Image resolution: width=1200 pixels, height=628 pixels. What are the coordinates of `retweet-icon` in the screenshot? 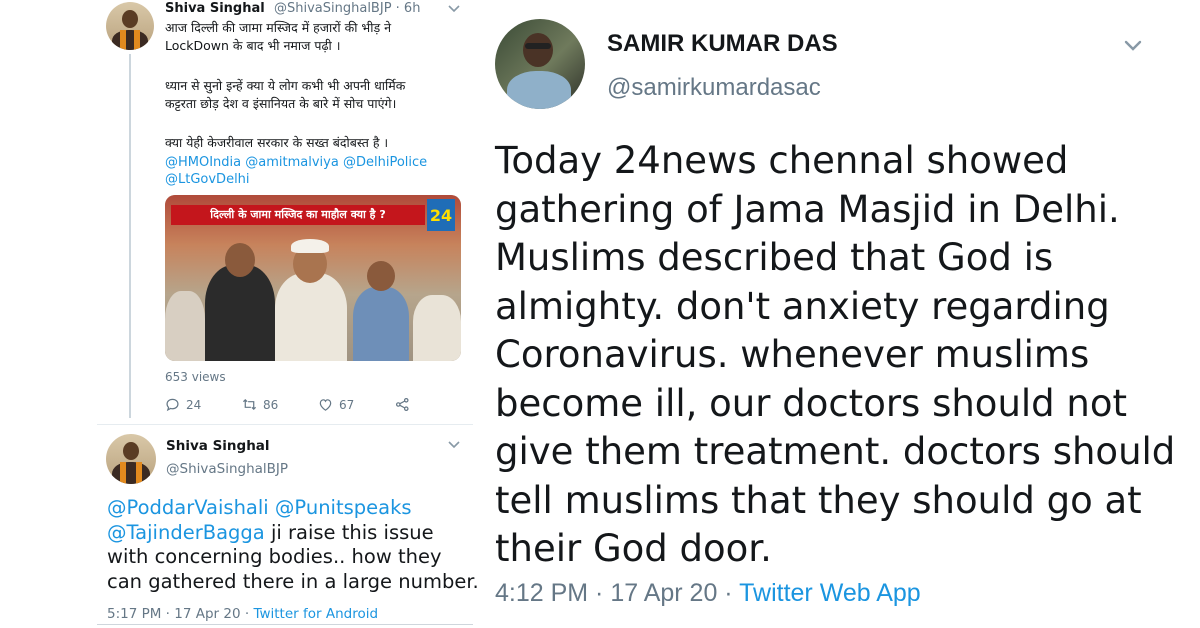 It's located at (249, 404).